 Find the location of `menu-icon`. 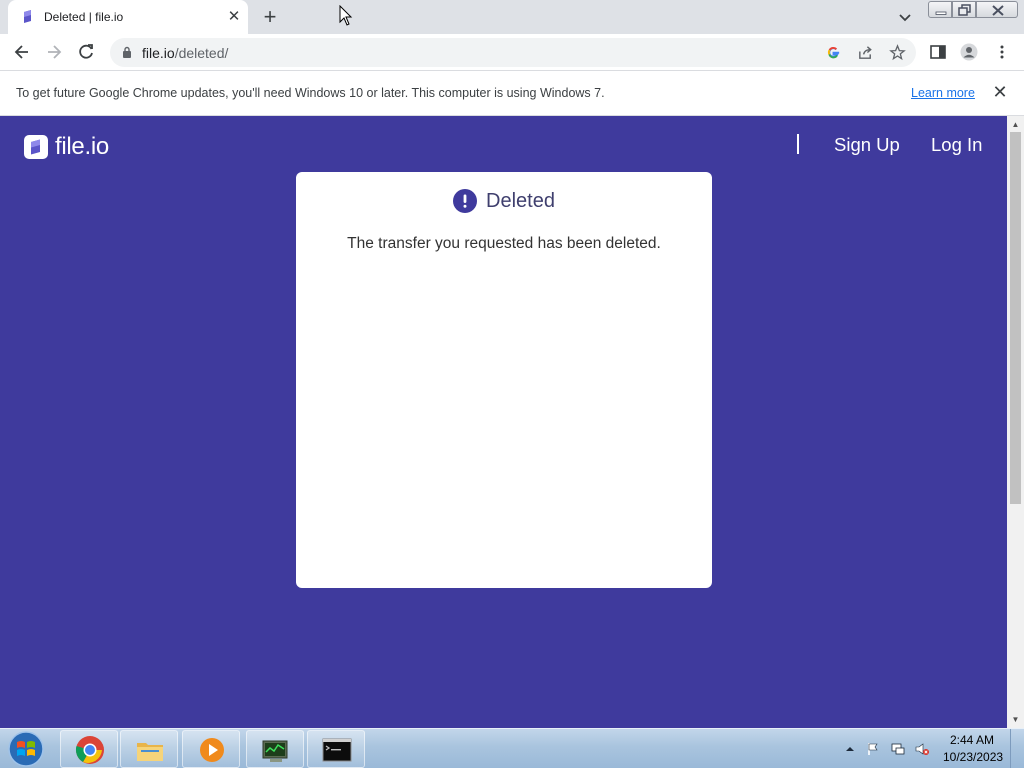

menu-icon is located at coordinates (1002, 52).